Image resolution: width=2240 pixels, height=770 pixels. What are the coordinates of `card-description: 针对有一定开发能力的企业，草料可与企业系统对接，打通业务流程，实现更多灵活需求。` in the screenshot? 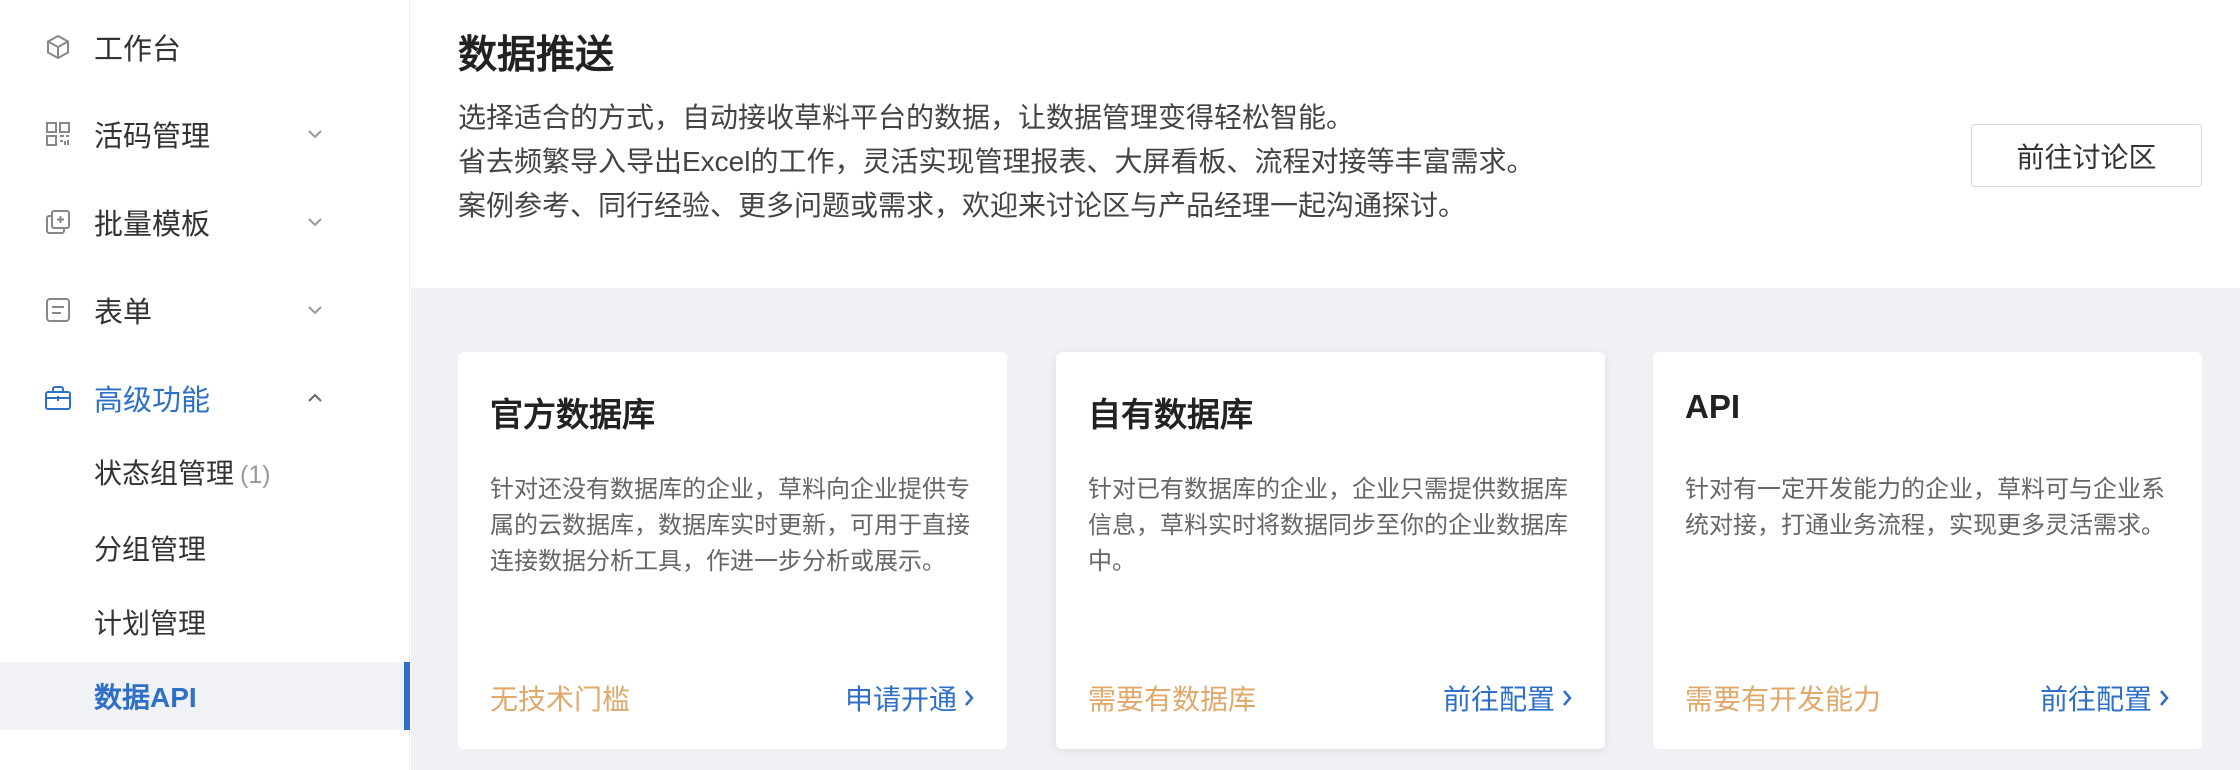 It's located at (1925, 507).